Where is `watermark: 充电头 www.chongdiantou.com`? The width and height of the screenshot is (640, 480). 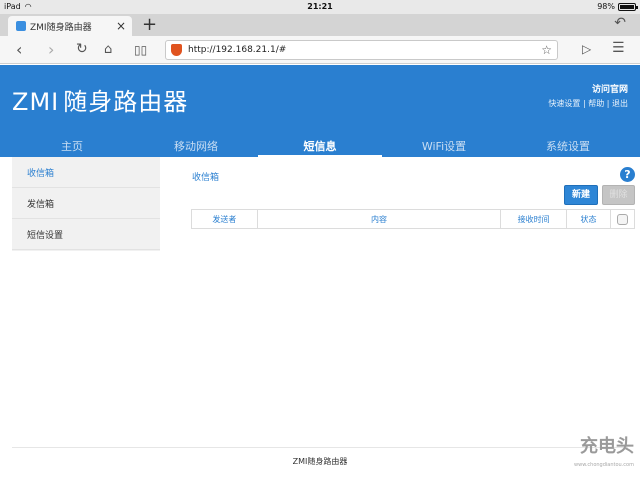 watermark: 充电头 www.chongdiantou.com is located at coordinates (604, 456).